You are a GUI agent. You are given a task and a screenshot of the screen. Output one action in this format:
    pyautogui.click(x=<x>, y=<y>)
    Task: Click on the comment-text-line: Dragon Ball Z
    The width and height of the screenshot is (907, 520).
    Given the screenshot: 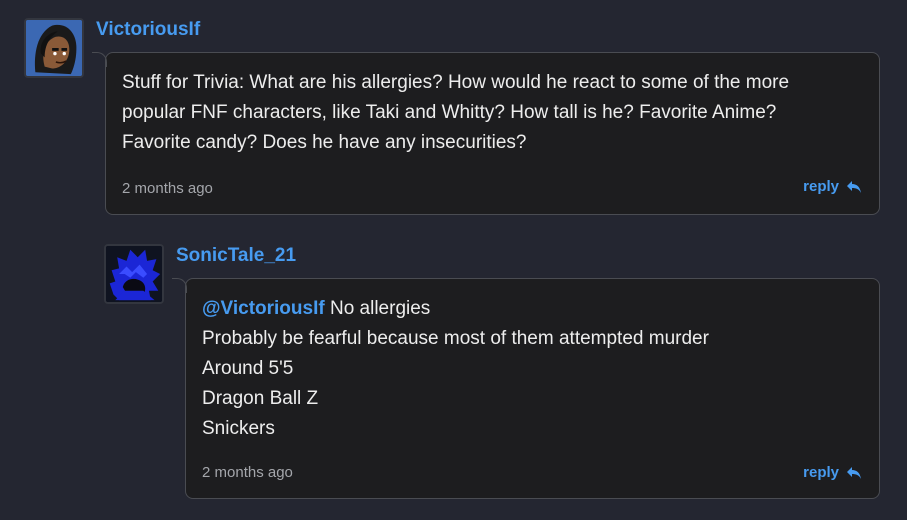 What is the action you would take?
    pyautogui.click(x=260, y=398)
    